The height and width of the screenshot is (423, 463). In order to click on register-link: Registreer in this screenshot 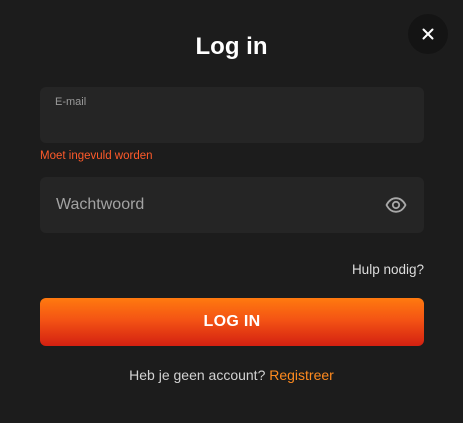, I will do `click(301, 375)`.